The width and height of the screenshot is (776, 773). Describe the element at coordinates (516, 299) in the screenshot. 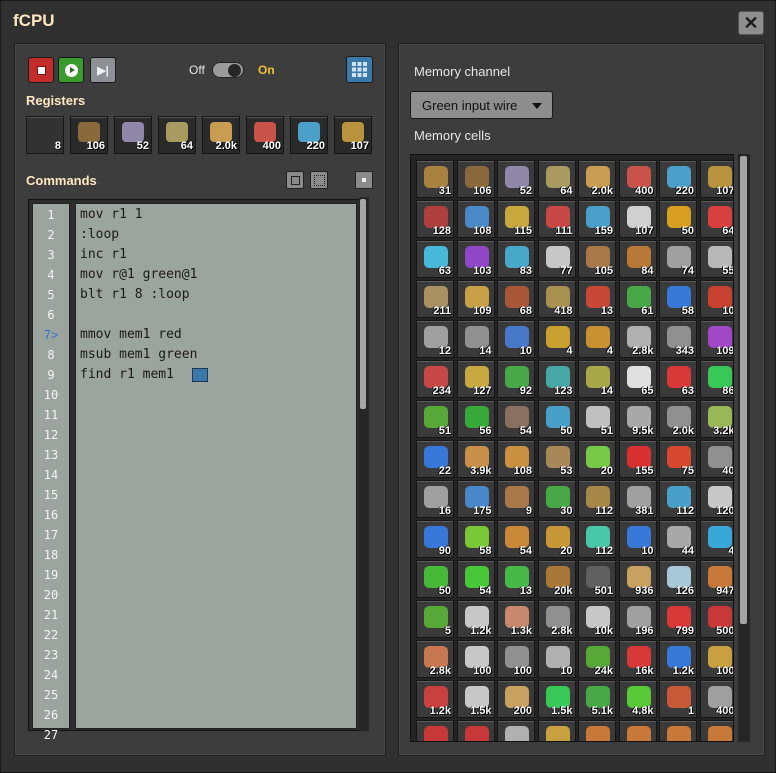

I see `memory-cell: 68` at that location.